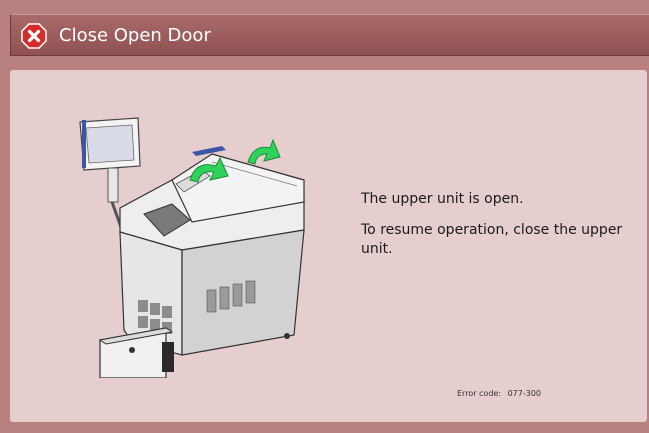 Image resolution: width=649 pixels, height=433 pixels. I want to click on error-code: Error code: 077-300, so click(501, 393).